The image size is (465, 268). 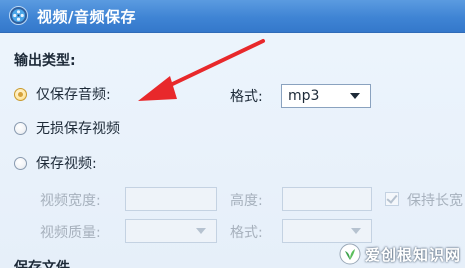 What do you see at coordinates (392, 199) in the screenshot?
I see `keep-ratio-checkbox` at bounding box center [392, 199].